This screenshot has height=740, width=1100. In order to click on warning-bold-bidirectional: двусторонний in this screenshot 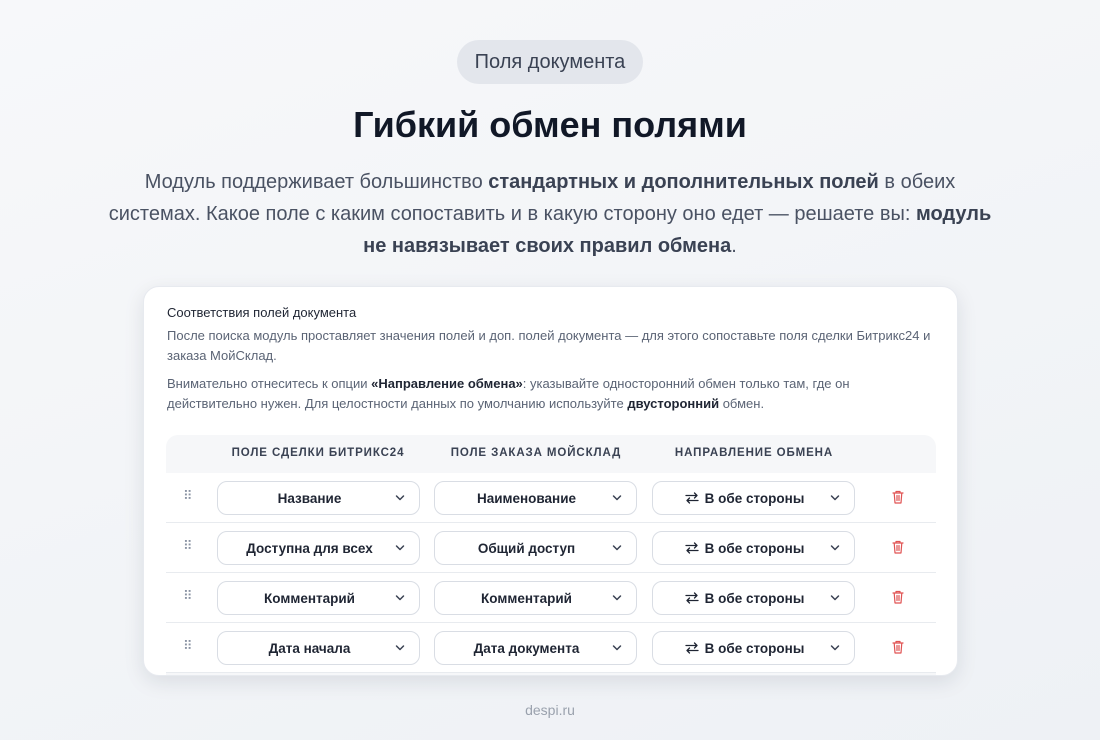, I will do `click(673, 403)`.